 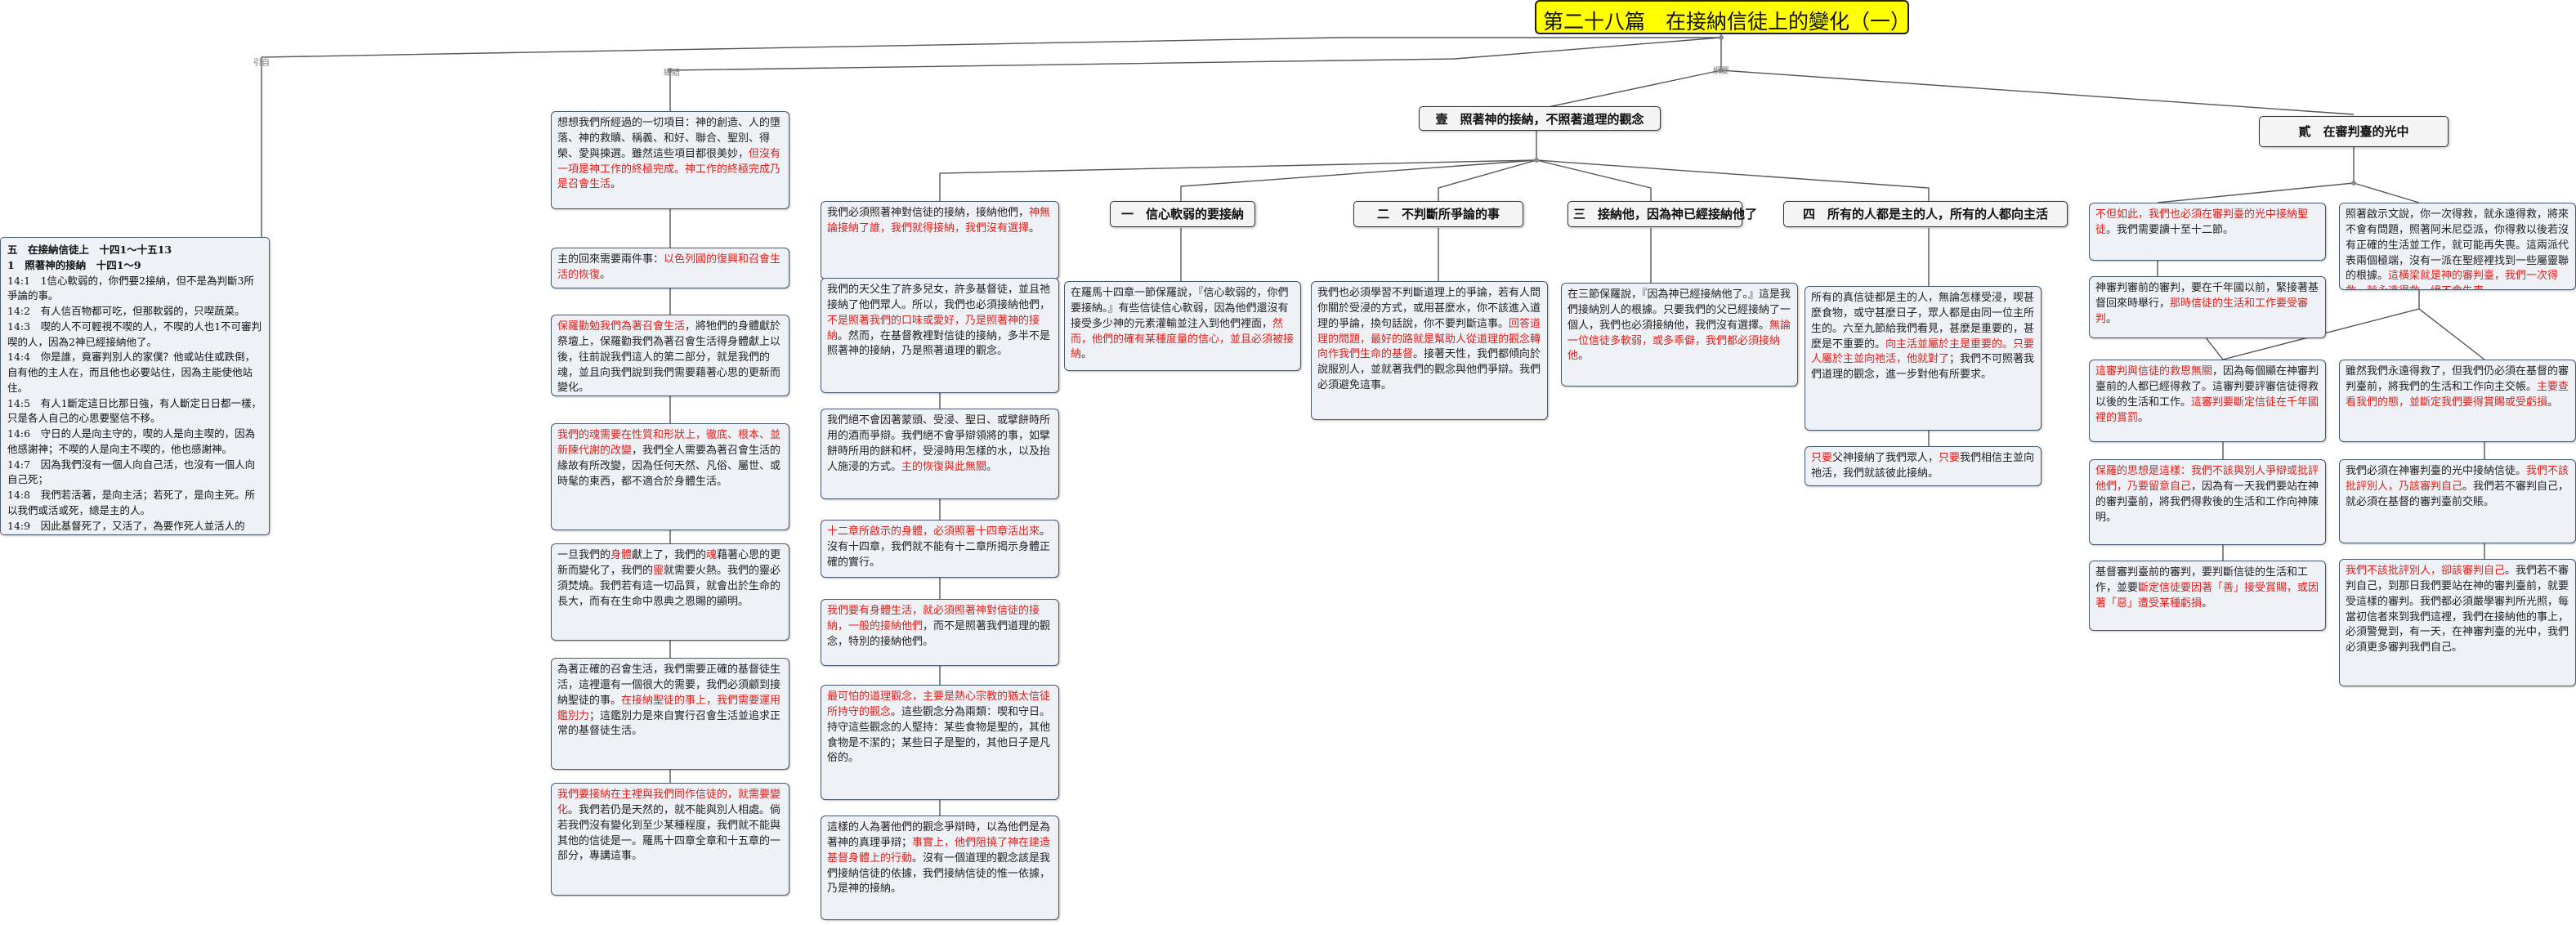 I want to click on section-a-sub1-header: 一 信心軟弱的要接納, so click(x=1182, y=214).